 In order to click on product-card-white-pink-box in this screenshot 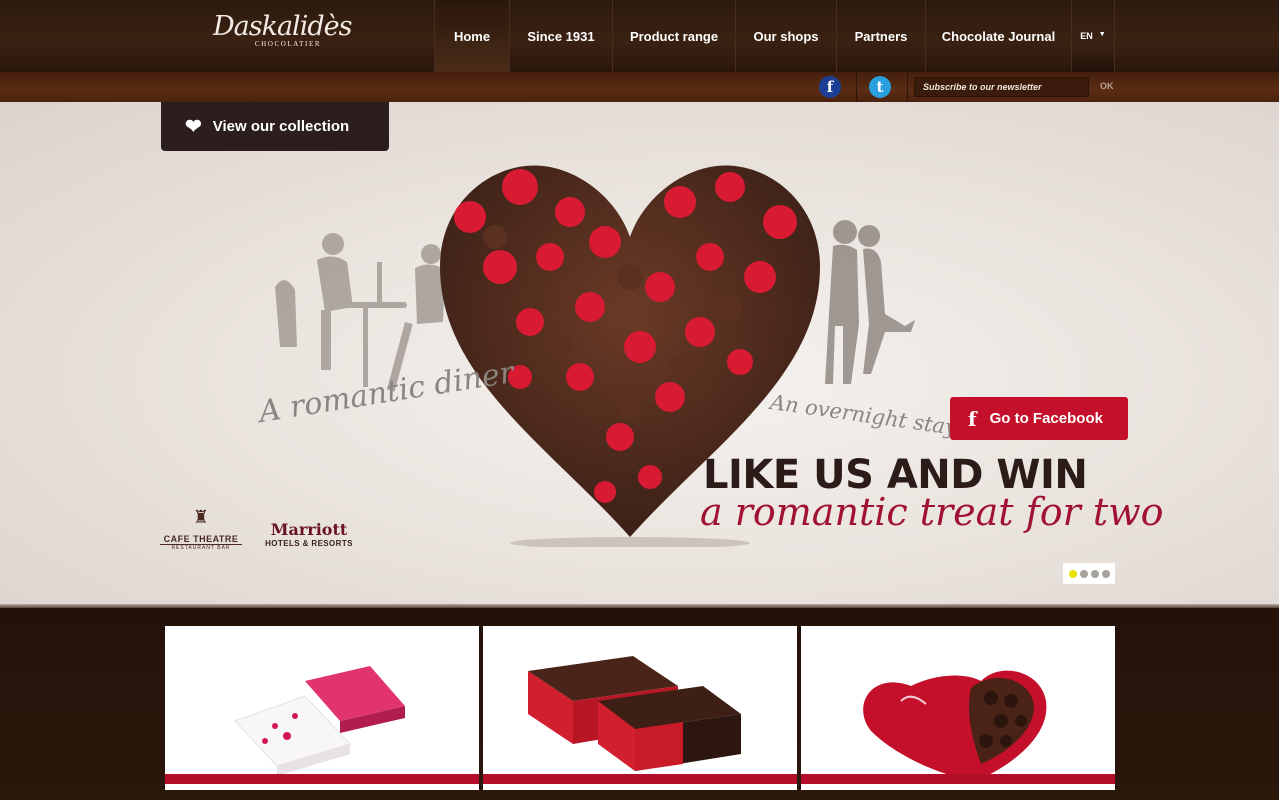, I will do `click(322, 708)`.